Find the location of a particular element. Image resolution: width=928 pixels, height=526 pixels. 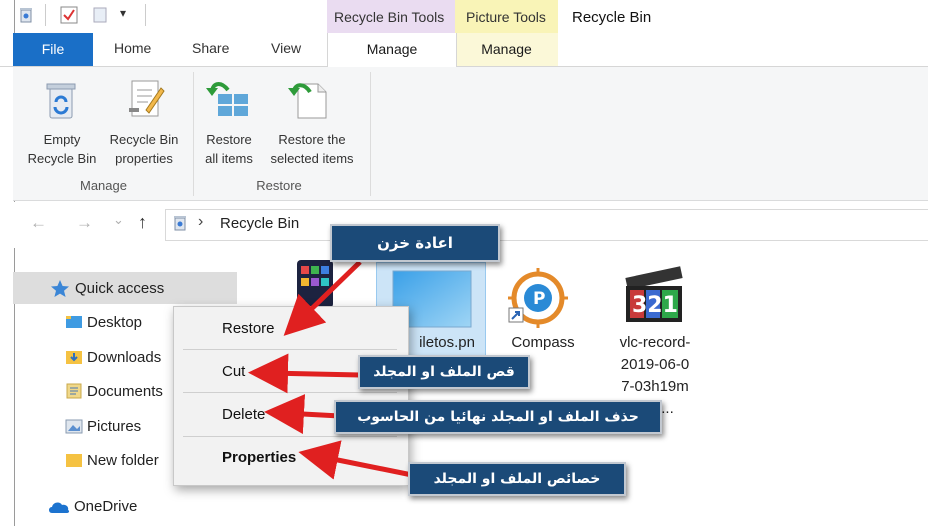

annotation-arrows is located at coordinates (330, 370).